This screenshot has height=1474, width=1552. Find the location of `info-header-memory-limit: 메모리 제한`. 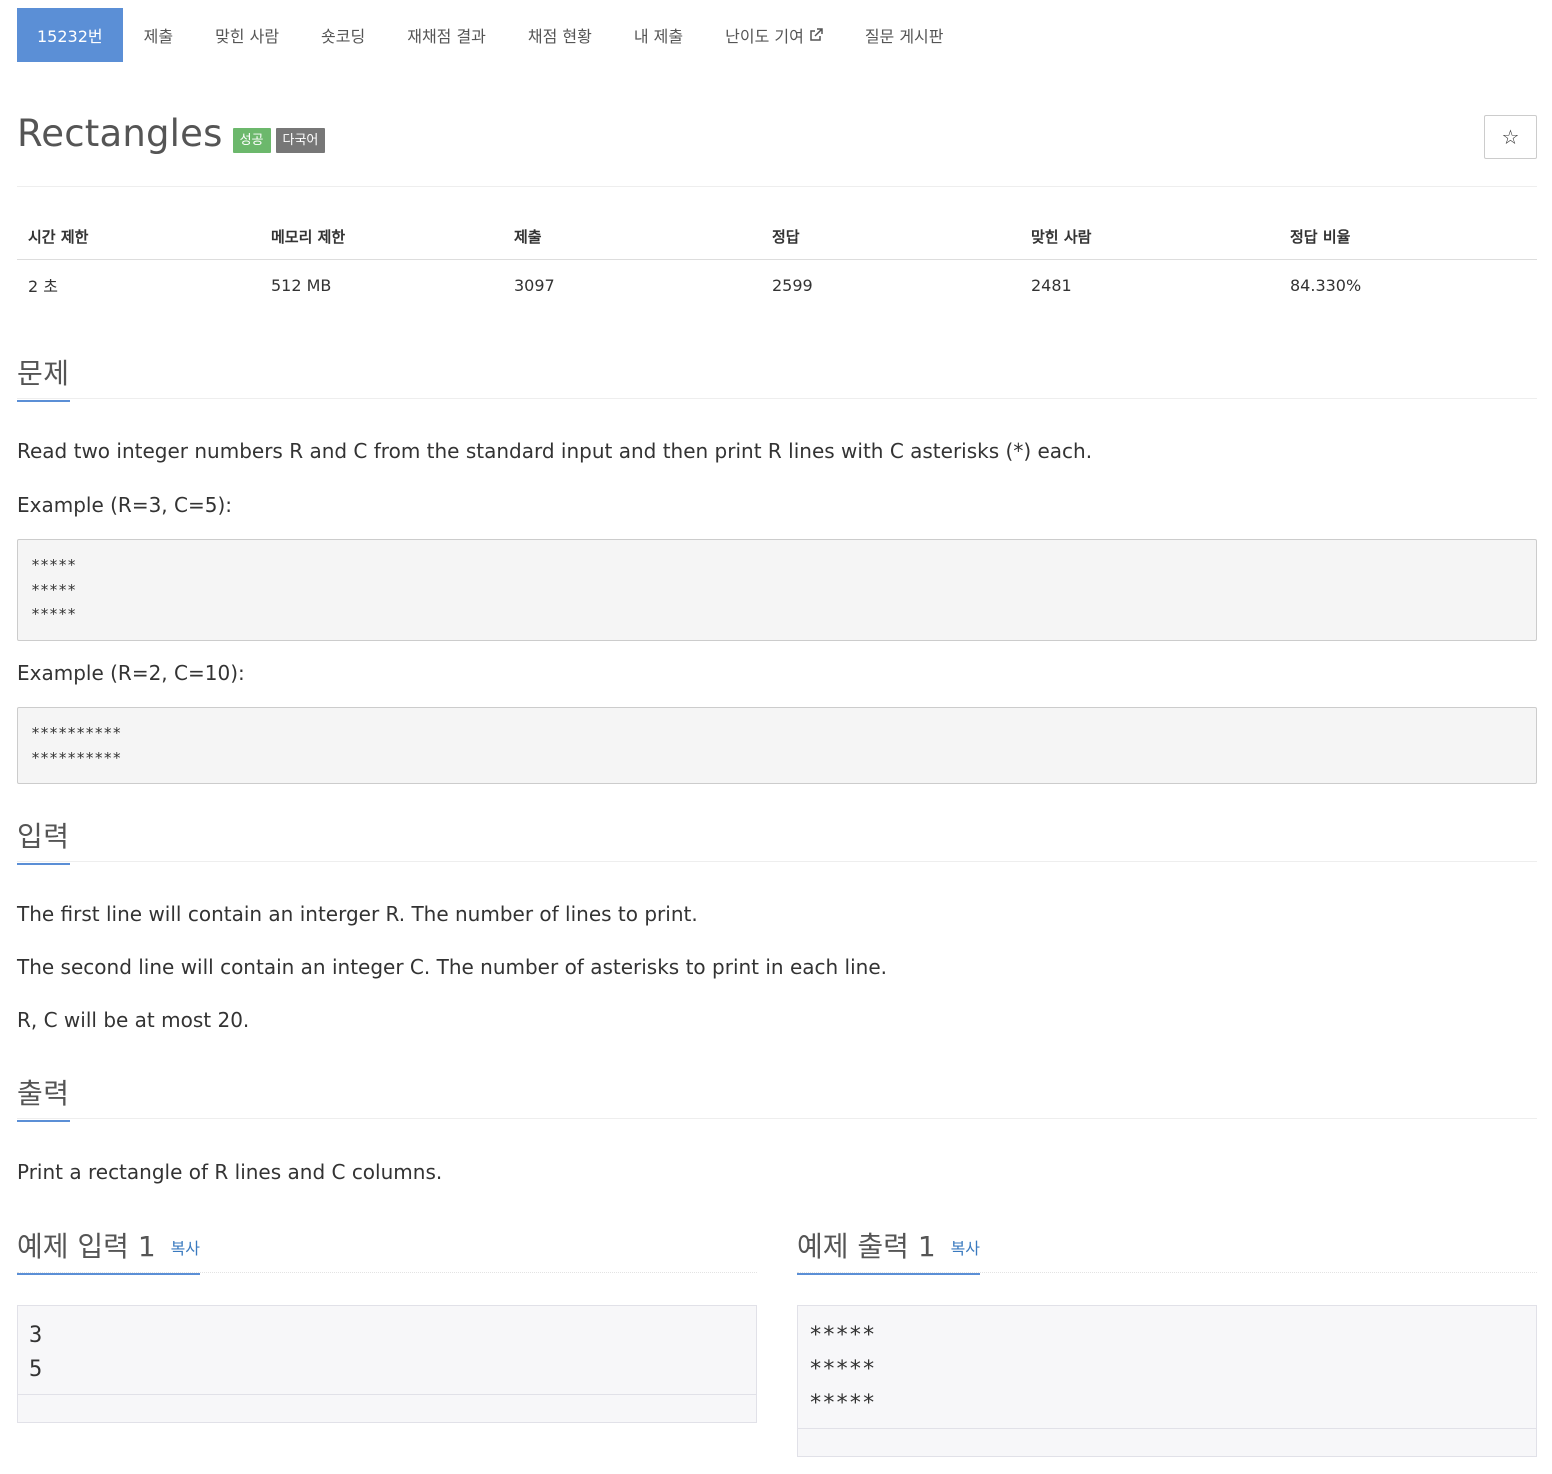

info-header-memory-limit: 메모리 제한 is located at coordinates (381, 237).